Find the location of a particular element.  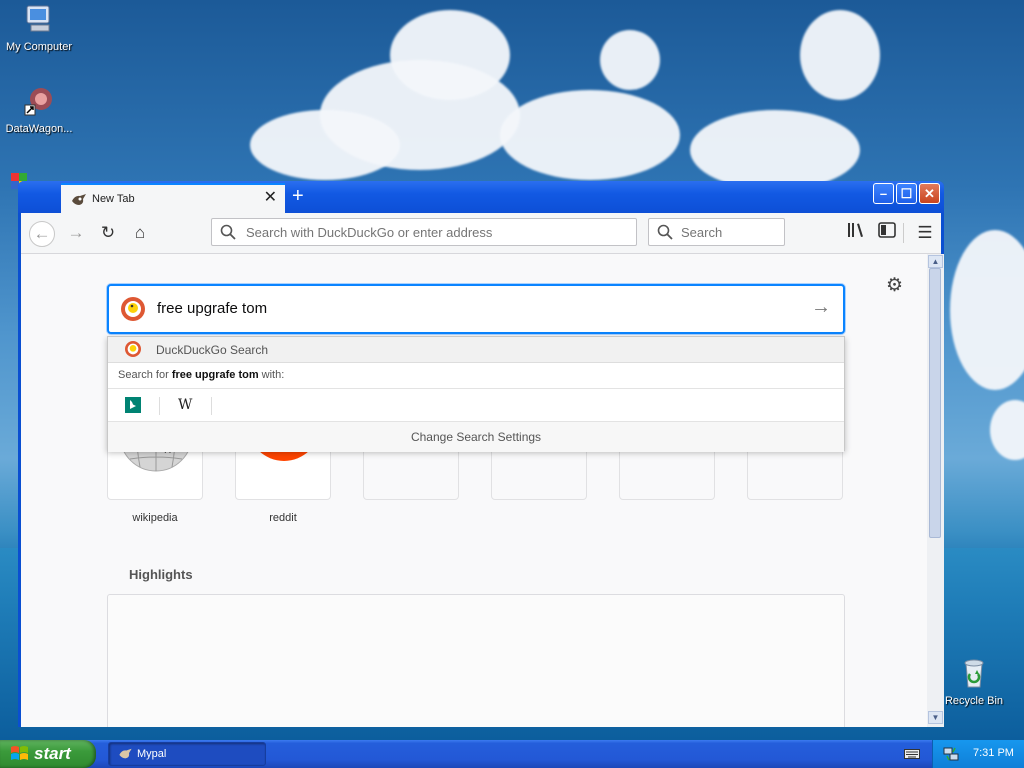

menu-icon: ☰ is located at coordinates (925, 233).